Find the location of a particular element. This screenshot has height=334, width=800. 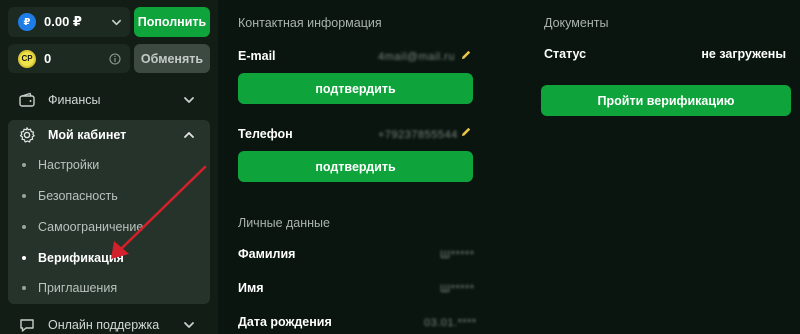

birthdate-value: 03.01.**** is located at coordinates (450, 323).